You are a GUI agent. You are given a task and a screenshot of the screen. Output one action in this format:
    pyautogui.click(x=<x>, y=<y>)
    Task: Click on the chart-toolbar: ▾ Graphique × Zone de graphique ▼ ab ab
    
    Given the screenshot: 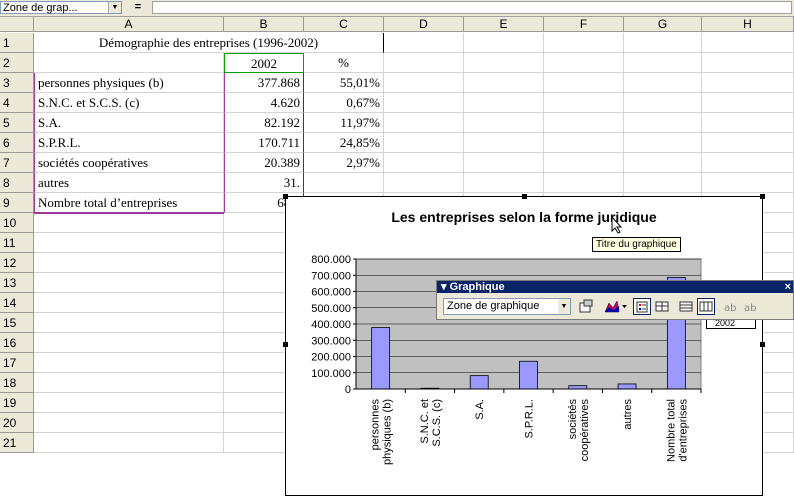 What is the action you would take?
    pyautogui.click(x=615, y=300)
    